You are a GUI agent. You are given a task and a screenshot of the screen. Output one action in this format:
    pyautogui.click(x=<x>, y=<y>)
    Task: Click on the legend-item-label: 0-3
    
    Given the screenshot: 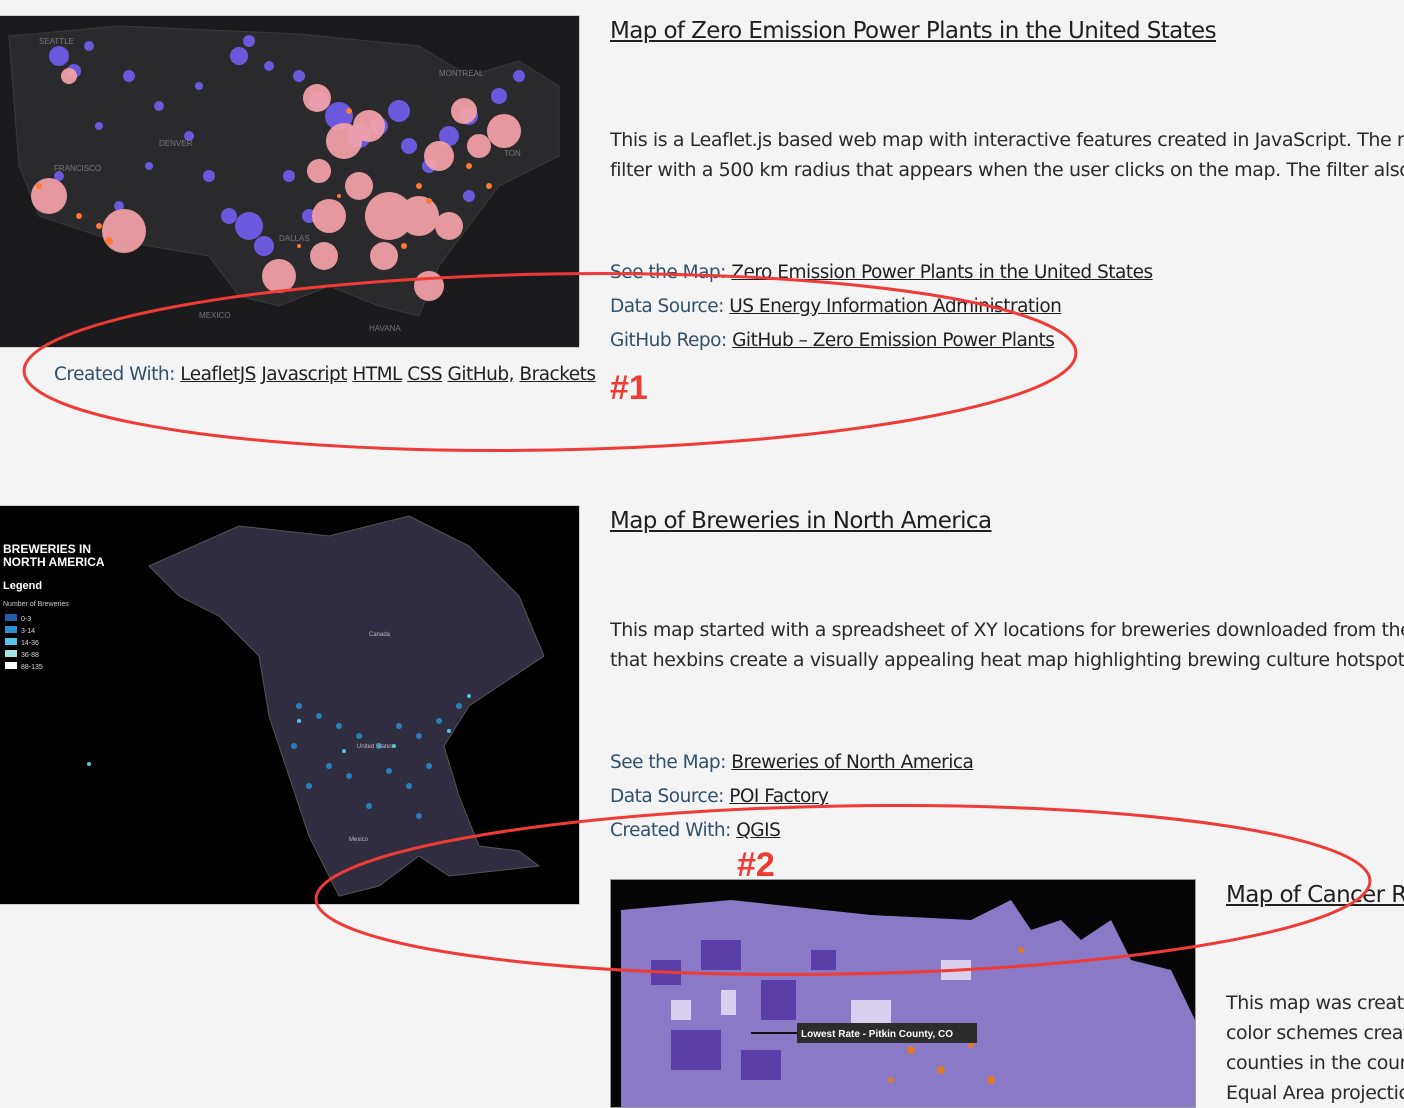 What is the action you would take?
    pyautogui.click(x=26, y=619)
    